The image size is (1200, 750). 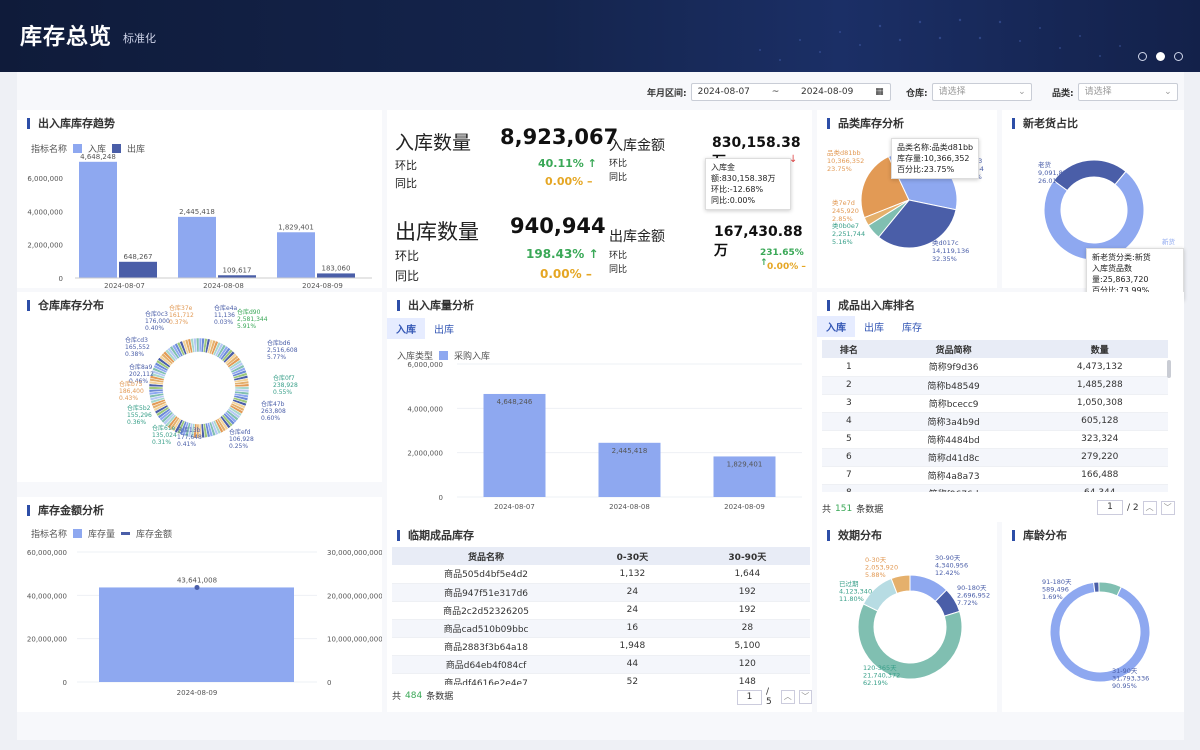 What do you see at coordinates (995, 403) in the screenshot?
I see `table-row: 3 简称bcecc9 1,050,308` at bounding box center [995, 403].